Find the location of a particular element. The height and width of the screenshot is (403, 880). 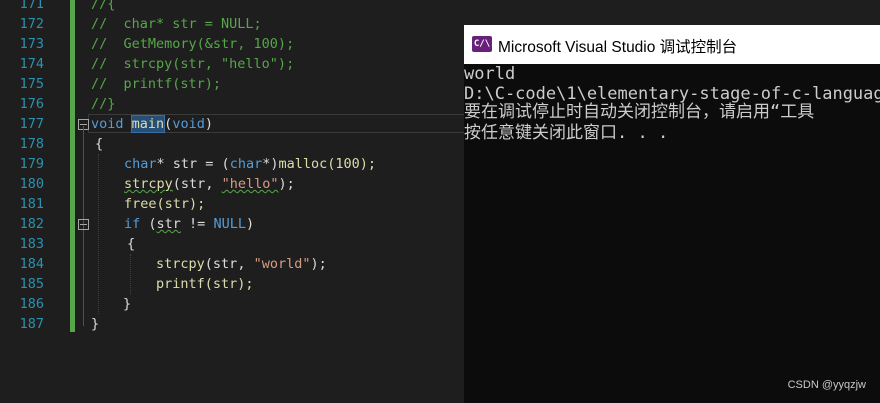

output-line: 要在调试停止时自动关闭控制台，请启用“工具 is located at coordinates (639, 112).